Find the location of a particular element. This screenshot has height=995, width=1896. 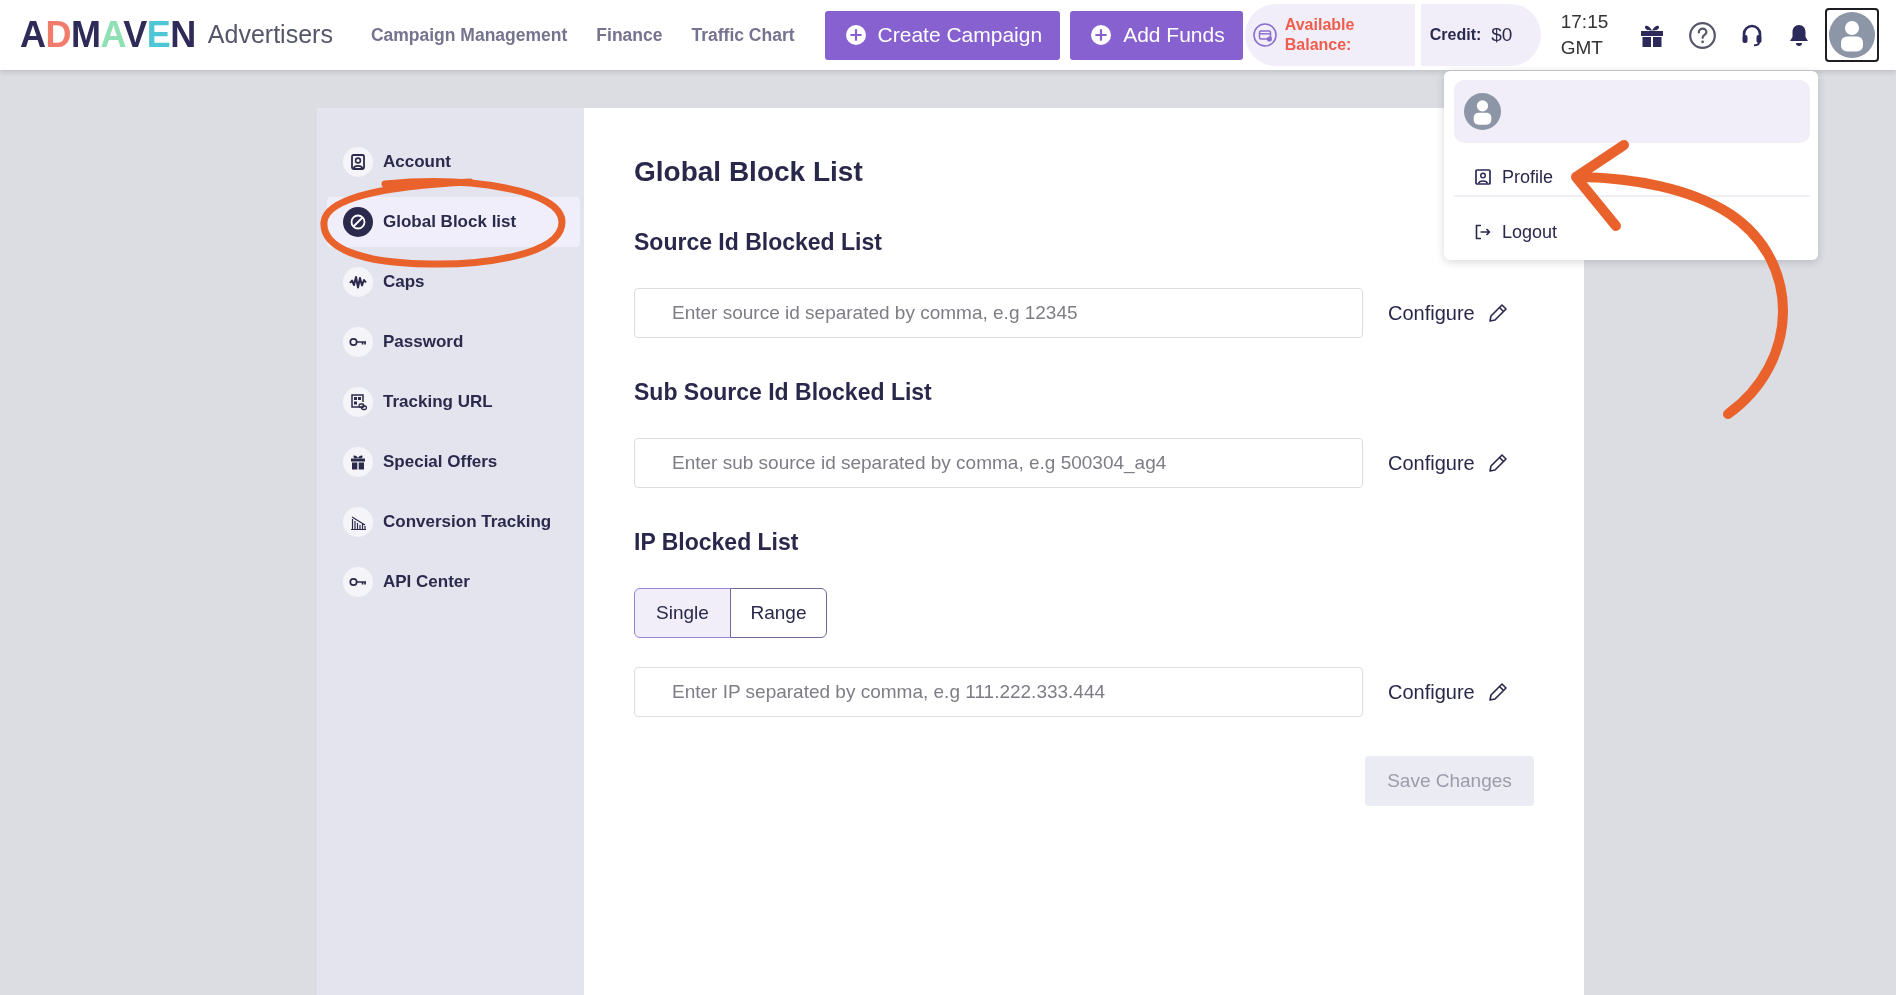

menu-item: Profile is located at coordinates (1632, 169).